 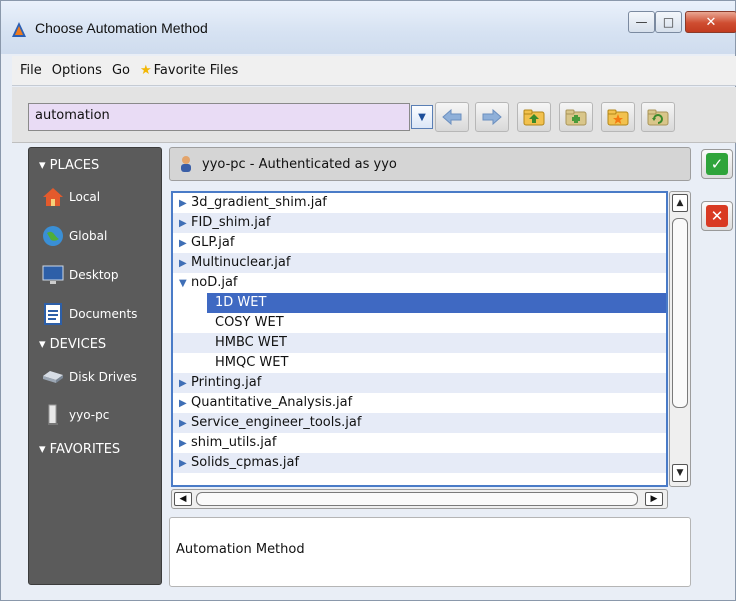 I want to click on triangle-right-icon: ▶, so click(x=654, y=499).